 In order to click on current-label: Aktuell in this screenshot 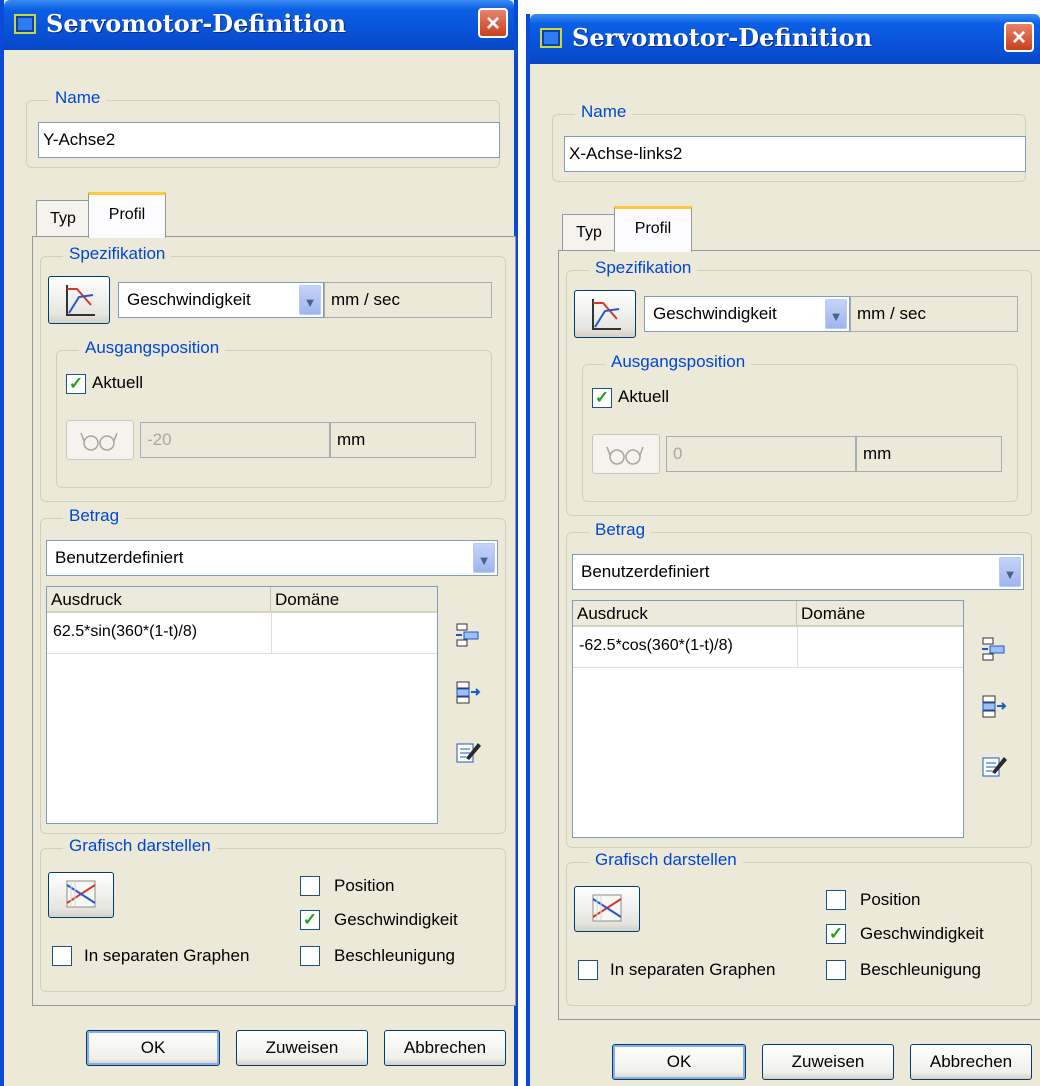, I will do `click(118, 382)`.